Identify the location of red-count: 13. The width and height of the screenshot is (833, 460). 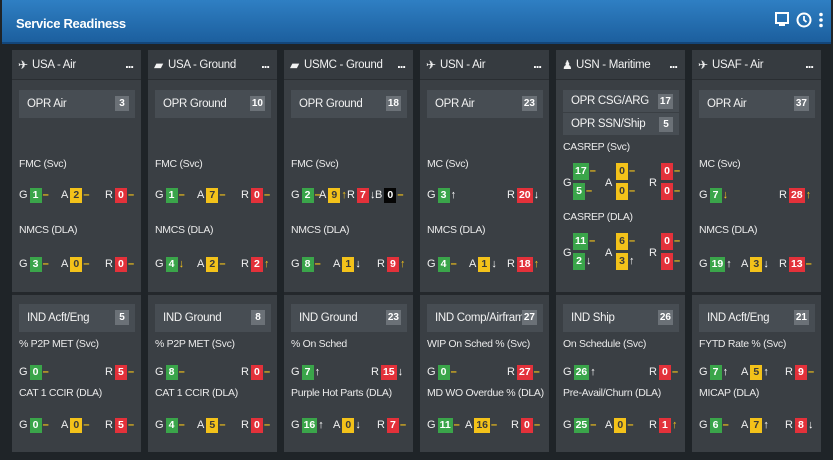
(796, 264).